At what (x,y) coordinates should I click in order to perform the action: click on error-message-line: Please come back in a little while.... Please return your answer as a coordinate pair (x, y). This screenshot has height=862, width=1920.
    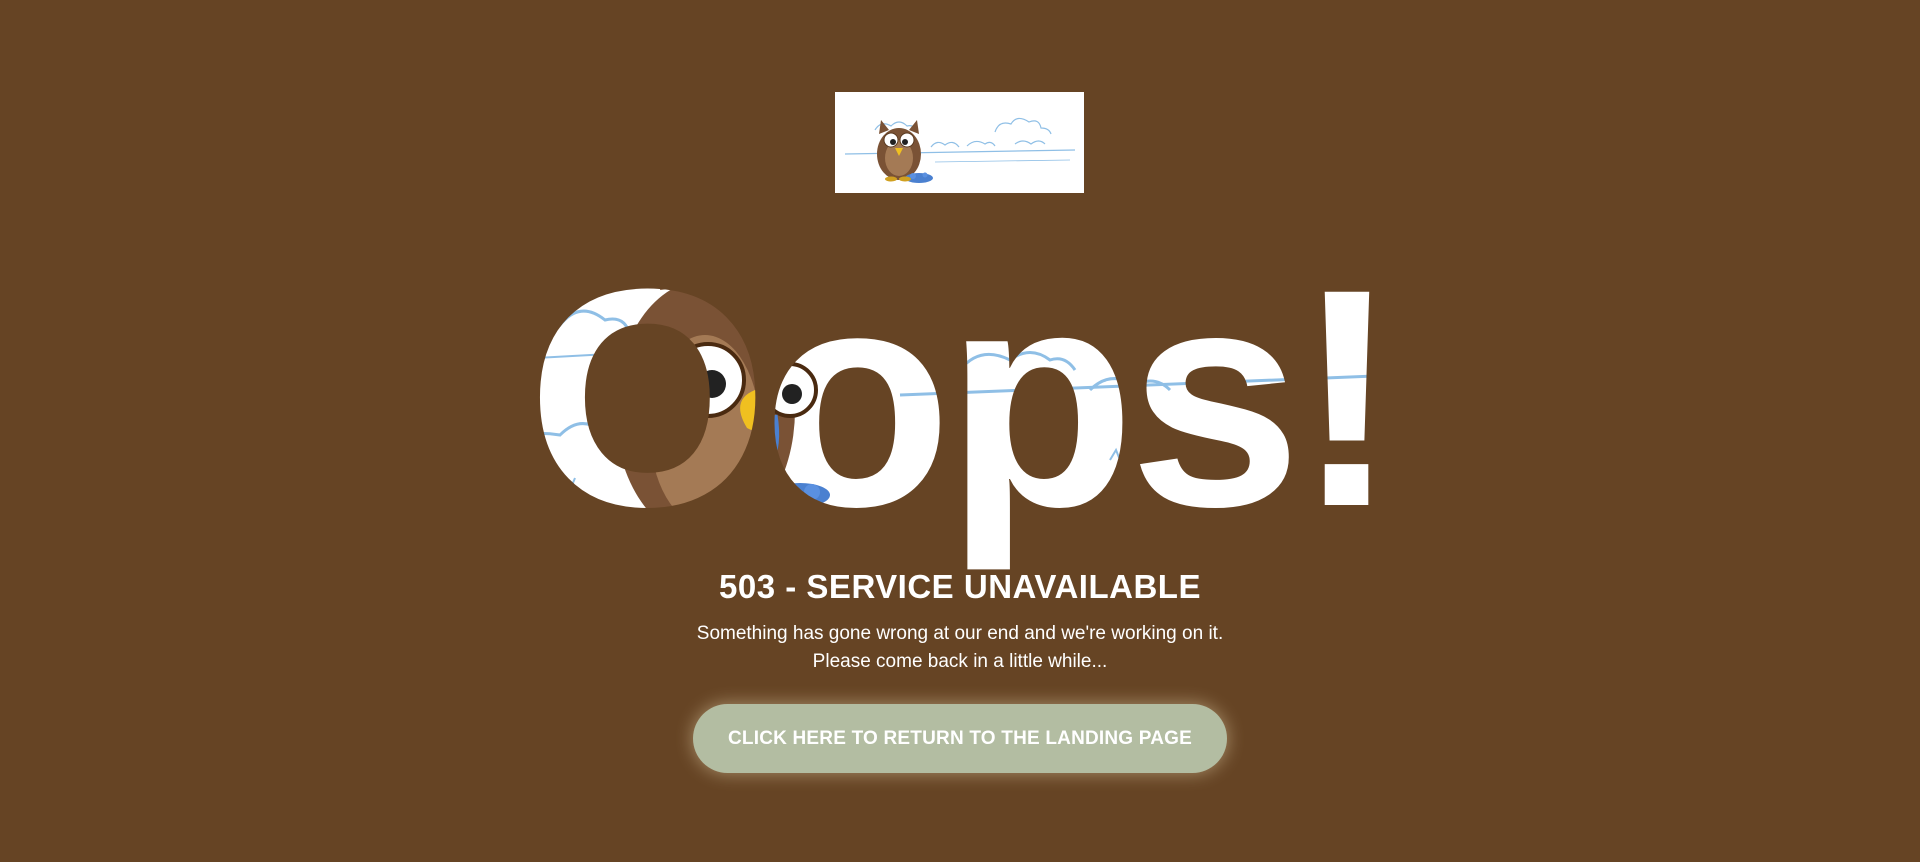
    Looking at the image, I should click on (960, 661).